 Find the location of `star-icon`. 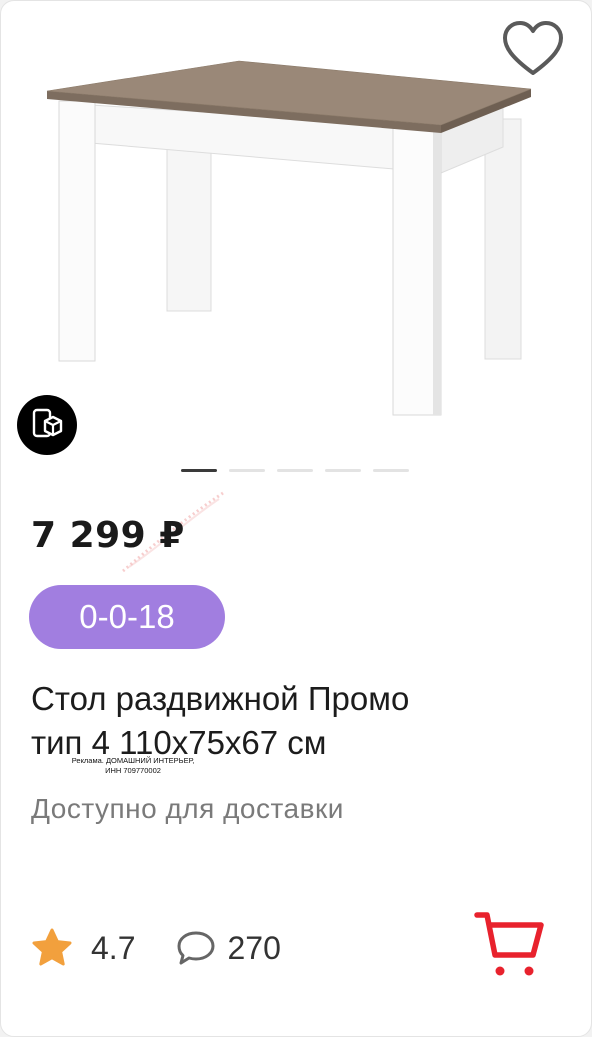

star-icon is located at coordinates (52, 947).